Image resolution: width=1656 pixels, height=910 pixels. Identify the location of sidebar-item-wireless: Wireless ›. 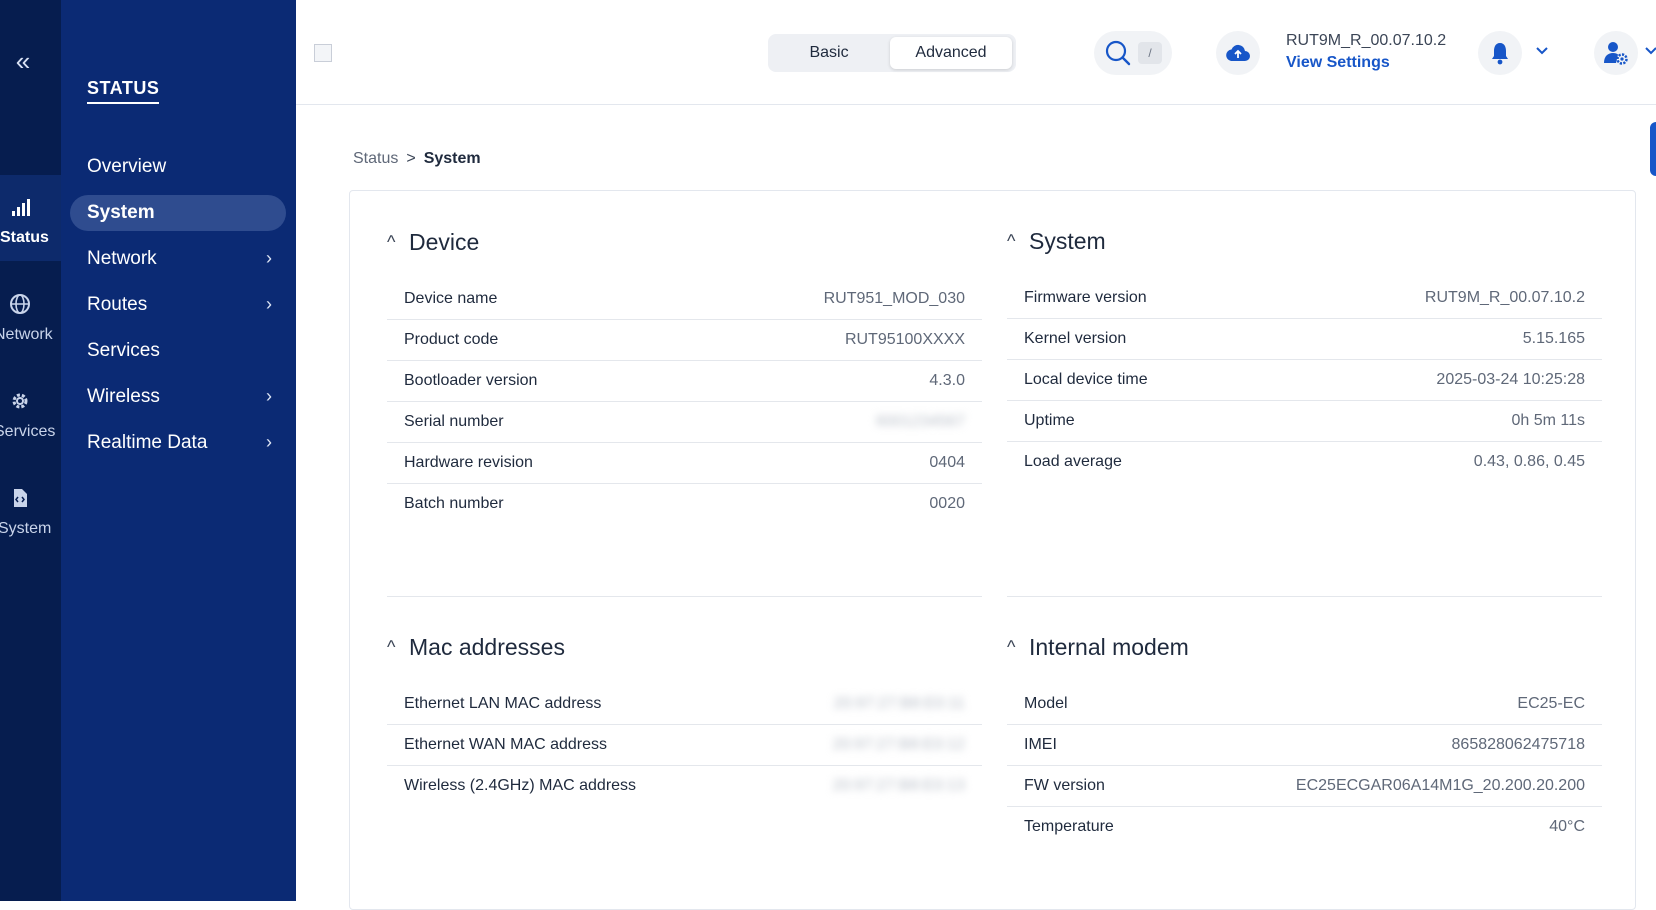
(178, 397).